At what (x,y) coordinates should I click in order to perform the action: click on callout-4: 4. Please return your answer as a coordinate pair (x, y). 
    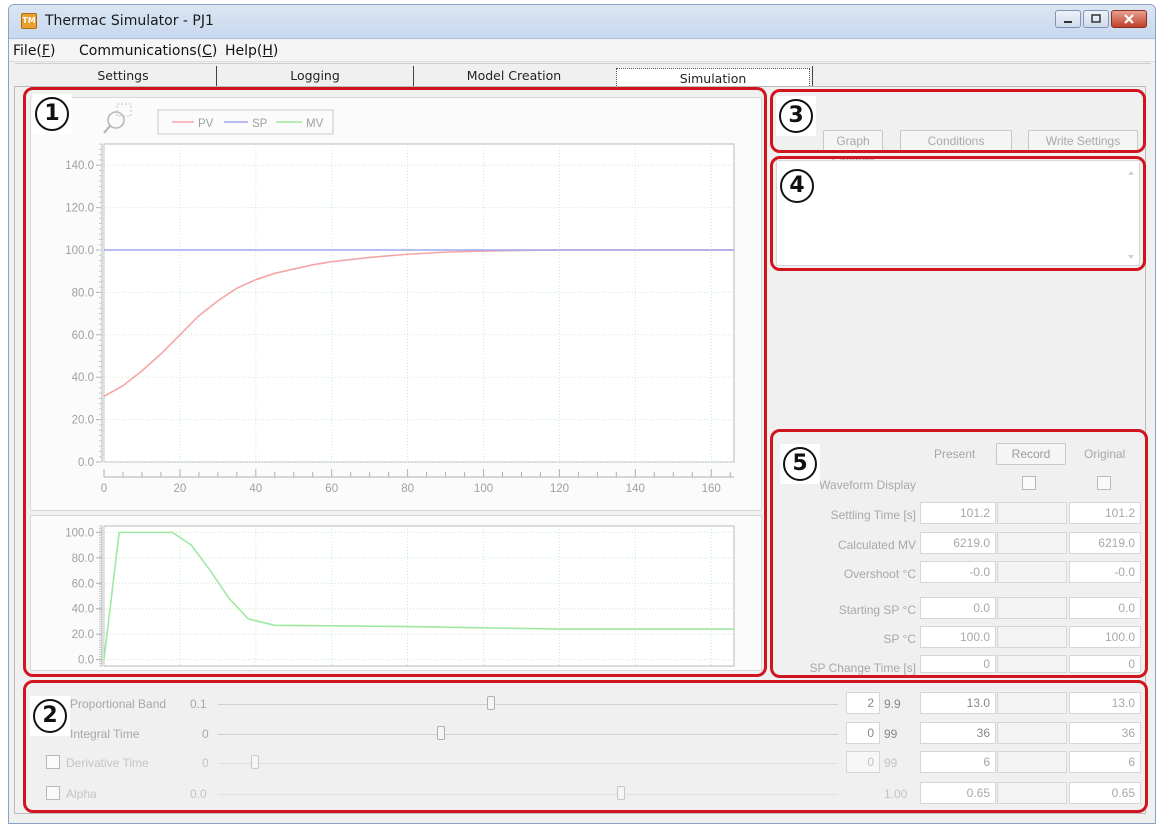
    Looking at the image, I should click on (797, 186).